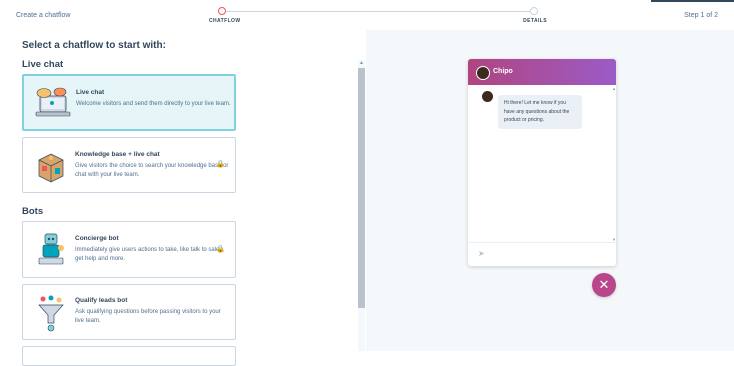 The image size is (734, 366). What do you see at coordinates (43, 64) in the screenshot?
I see `section-live-chat-title: Live chat` at bounding box center [43, 64].